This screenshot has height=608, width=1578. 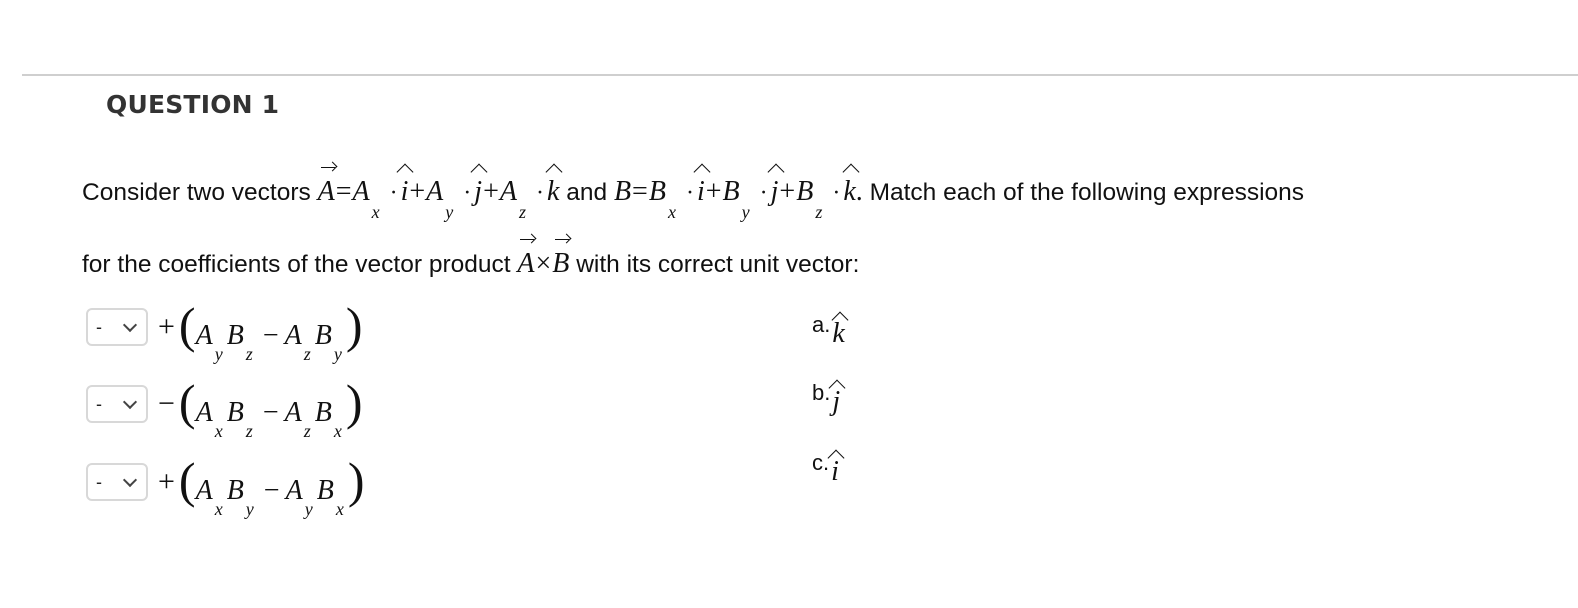 What do you see at coordinates (657, 191) in the screenshot?
I see `component-bx: B` at bounding box center [657, 191].